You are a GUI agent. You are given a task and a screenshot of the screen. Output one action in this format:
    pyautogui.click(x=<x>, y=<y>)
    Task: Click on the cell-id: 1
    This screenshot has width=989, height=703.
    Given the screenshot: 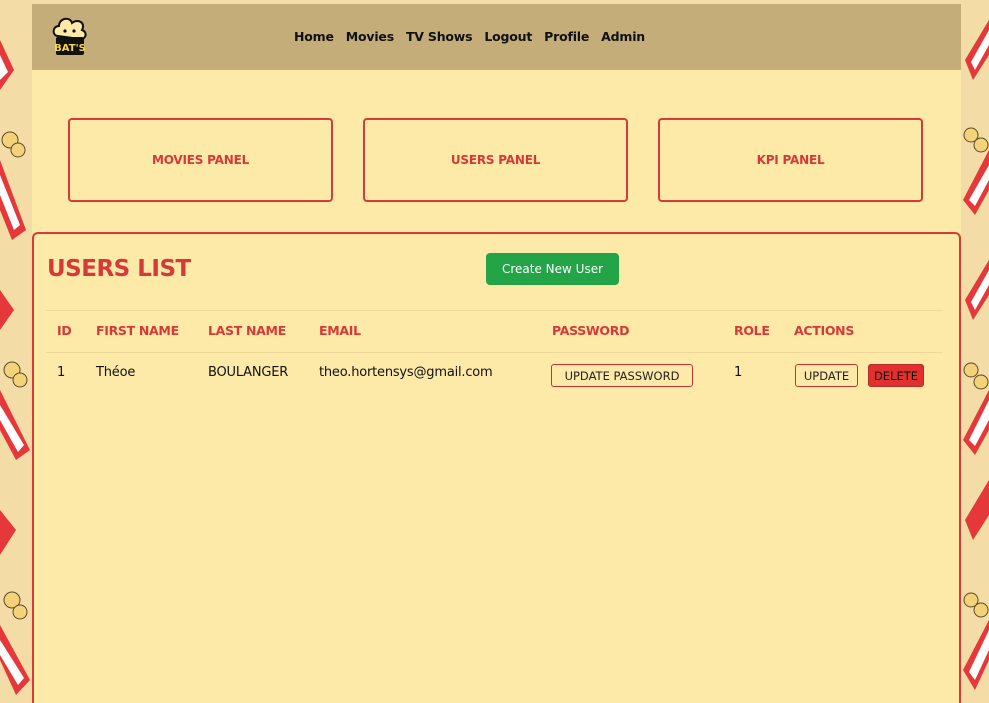 What is the action you would take?
    pyautogui.click(x=61, y=372)
    